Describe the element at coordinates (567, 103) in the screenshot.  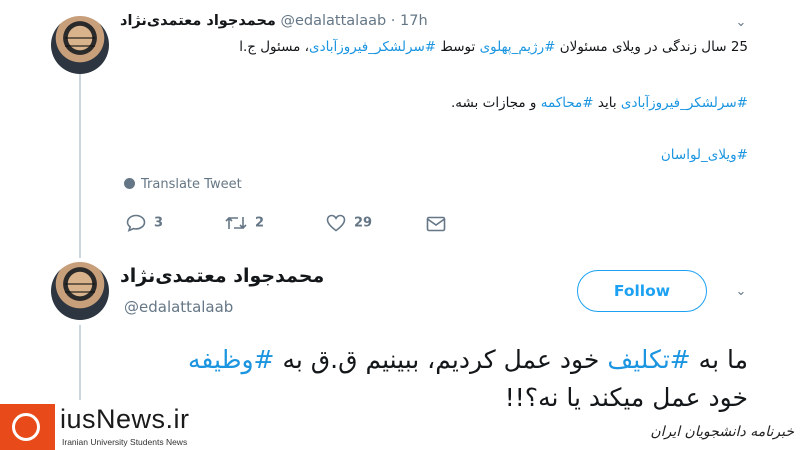
I see `hashtag-link: #محاکمه` at that location.